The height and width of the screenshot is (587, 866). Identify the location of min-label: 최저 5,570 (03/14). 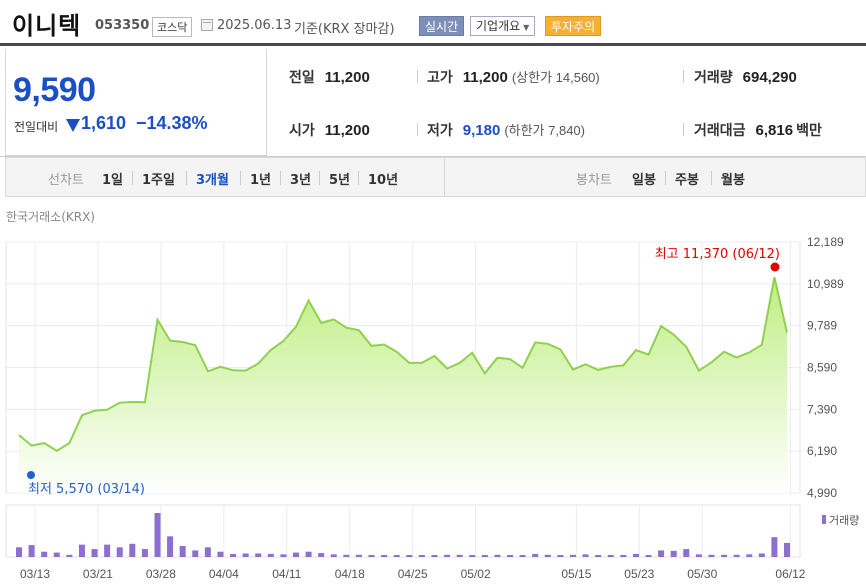
(86, 489).